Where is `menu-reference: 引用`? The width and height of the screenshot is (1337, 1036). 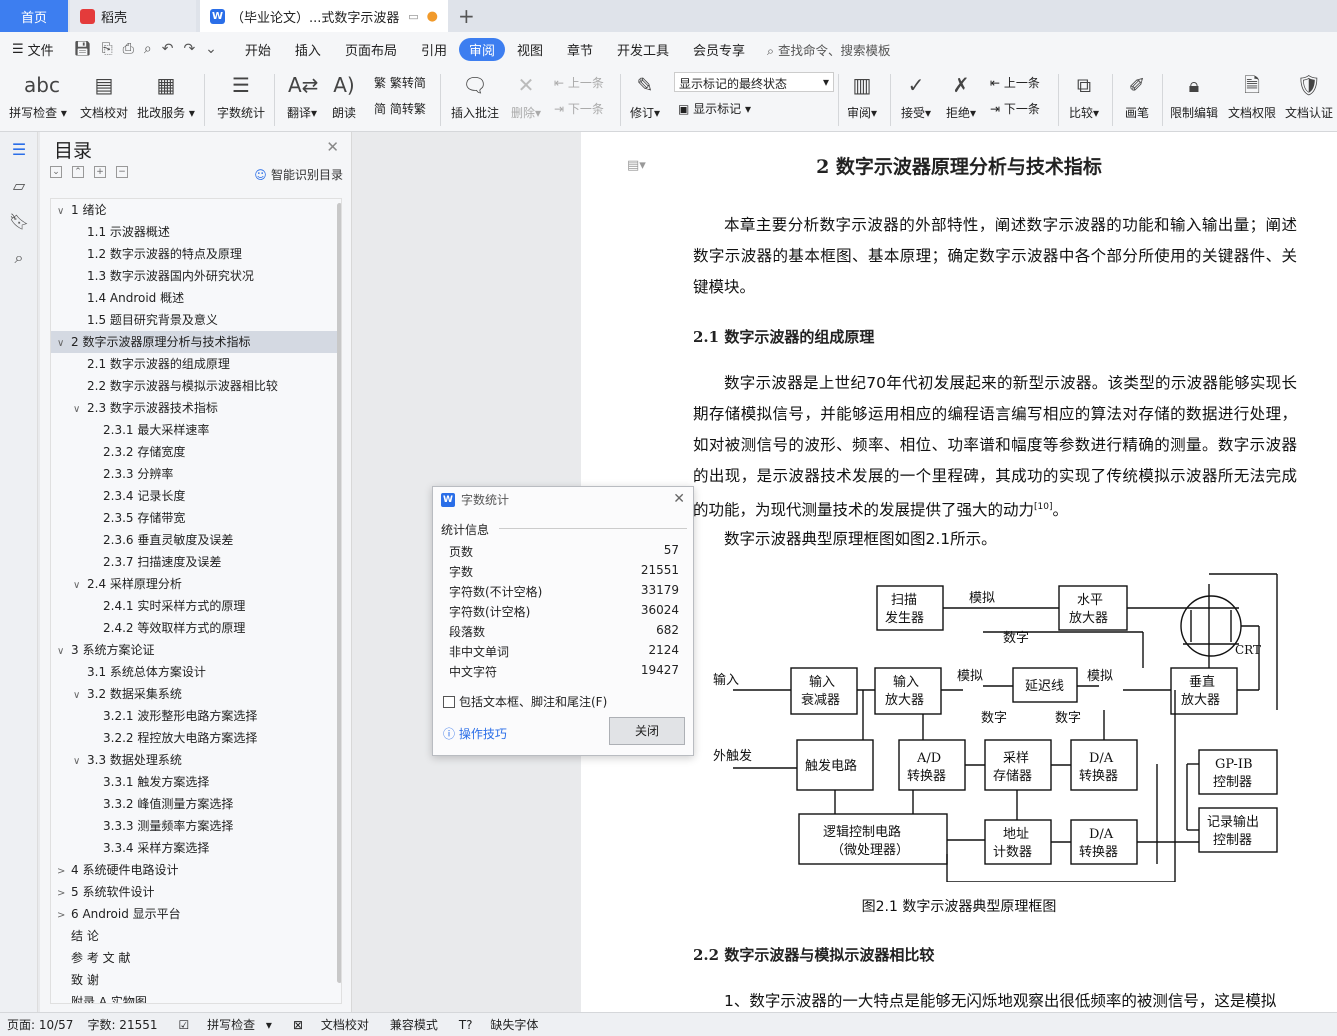
menu-reference: 引用 is located at coordinates (434, 49).